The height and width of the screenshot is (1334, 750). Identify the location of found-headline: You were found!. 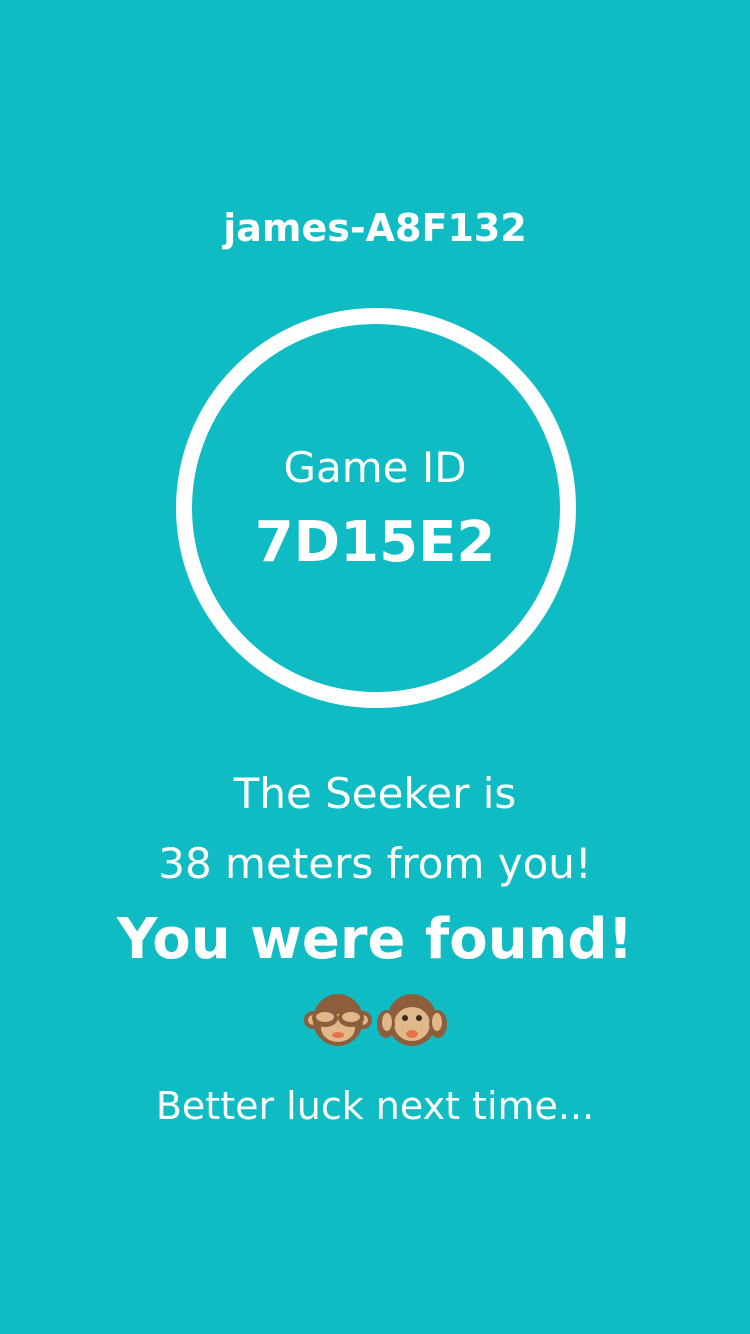
(375, 939).